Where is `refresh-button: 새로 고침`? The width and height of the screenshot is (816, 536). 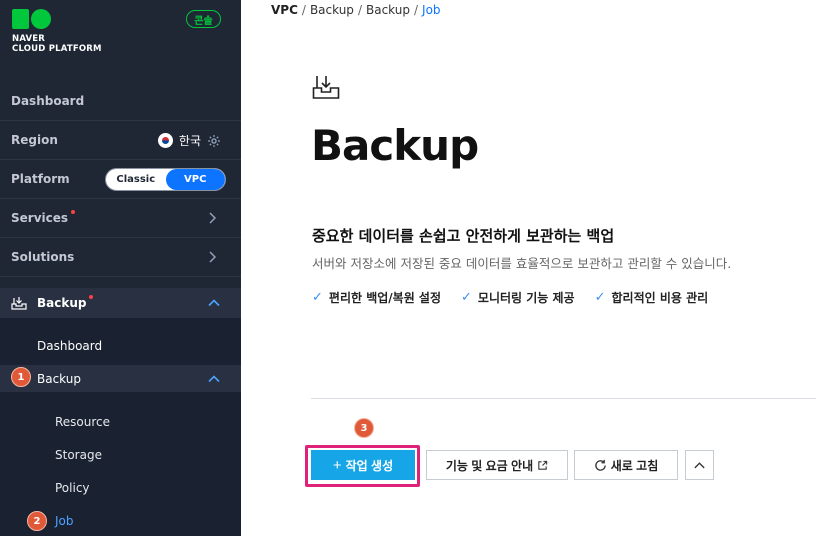 refresh-button: 새로 고침 is located at coordinates (626, 465).